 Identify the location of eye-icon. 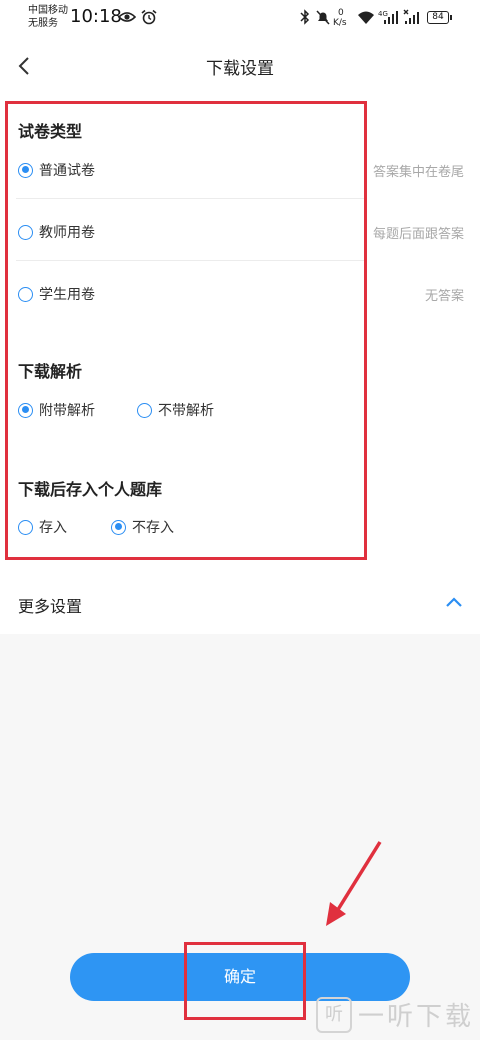
(127, 17).